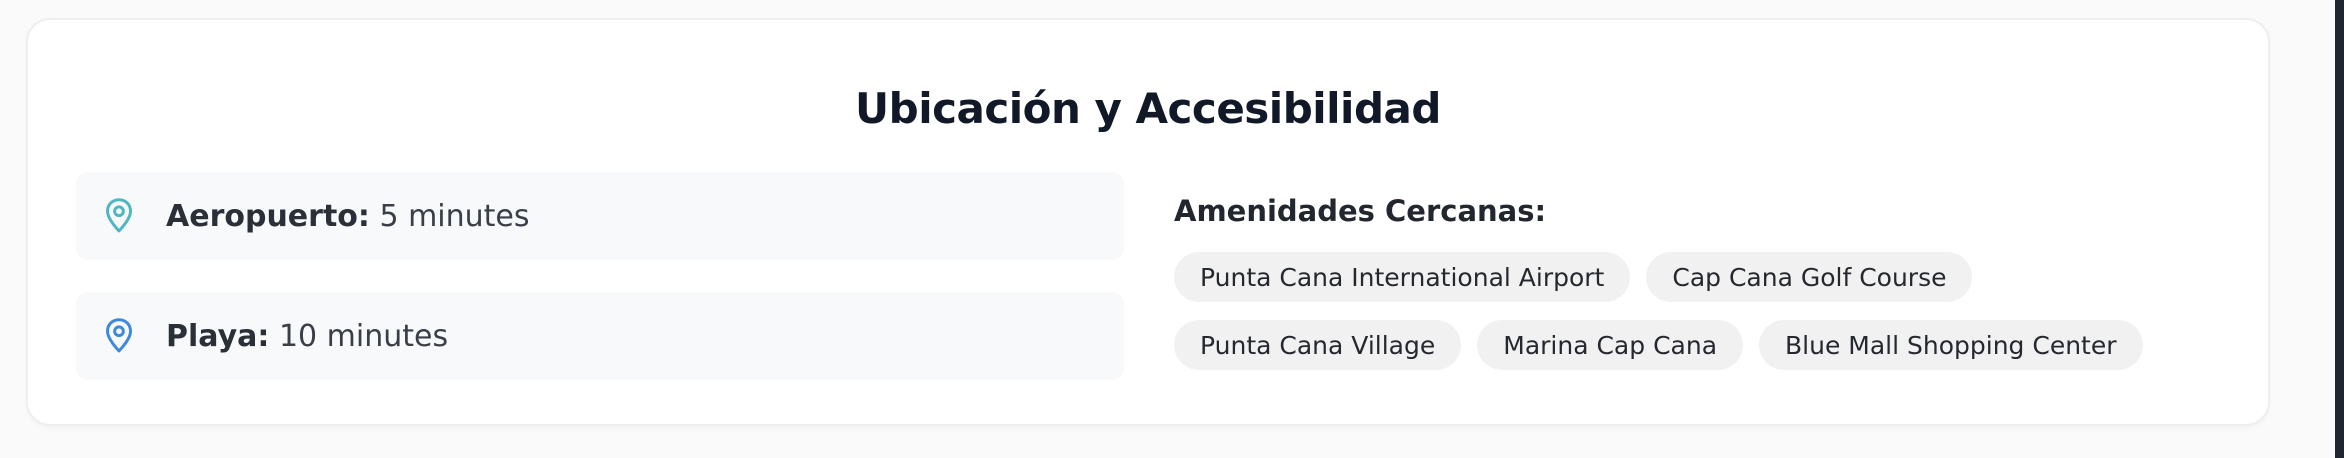 The height and width of the screenshot is (458, 2344). Describe the element at coordinates (1318, 345) in the screenshot. I see `amenity-chip: Punta Cana Village` at that location.